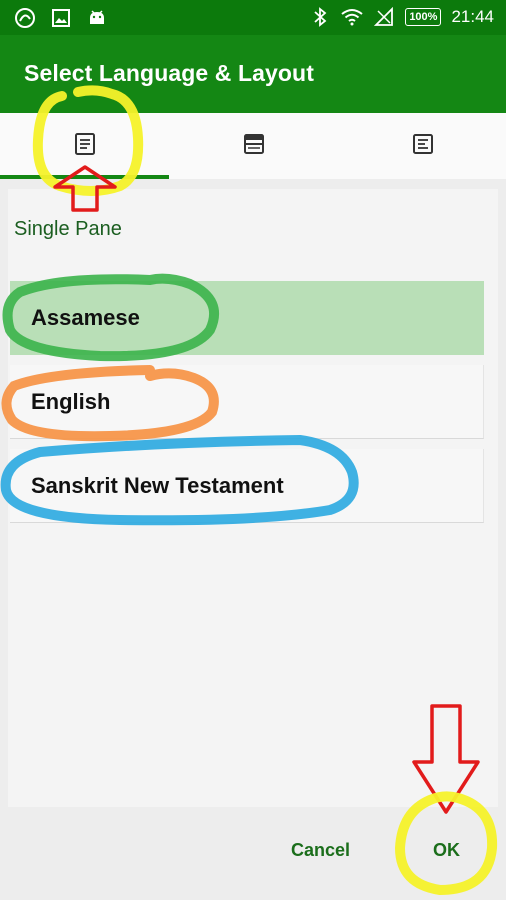 This screenshot has height=900, width=506. Describe the element at coordinates (446, 850) in the screenshot. I see `ok-button: OK` at that location.